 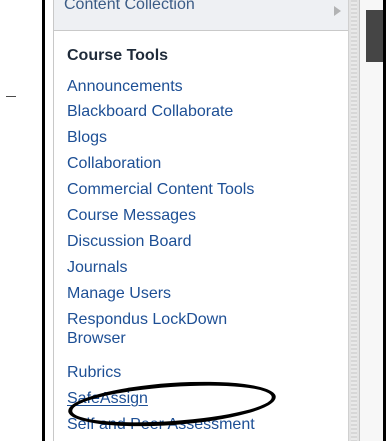 What do you see at coordinates (96, 339) in the screenshot?
I see `menu-item-browser: Browser` at bounding box center [96, 339].